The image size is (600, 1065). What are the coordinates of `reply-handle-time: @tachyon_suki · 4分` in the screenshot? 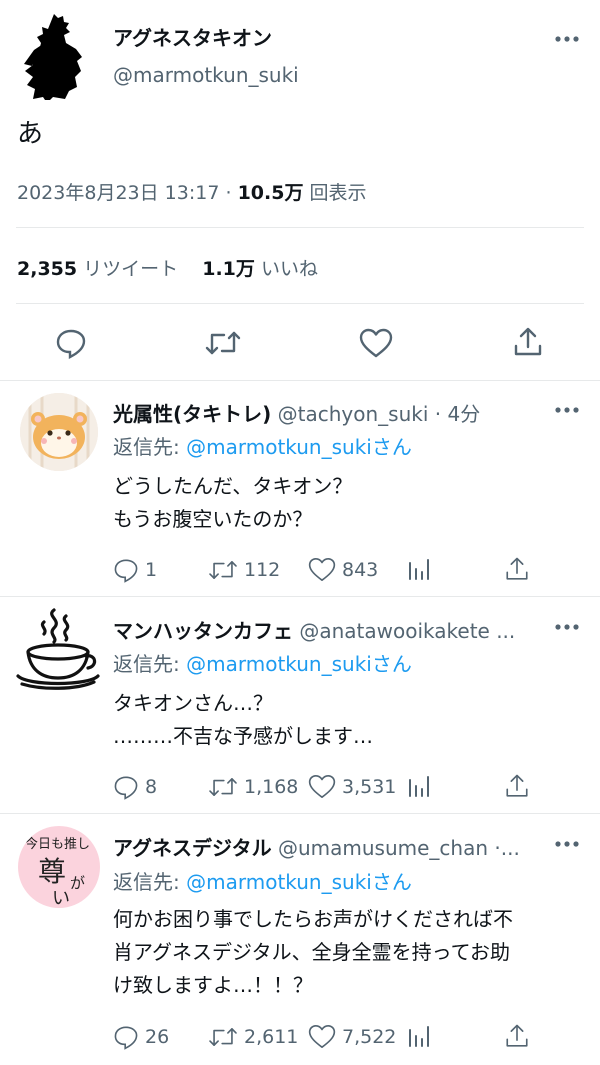 It's located at (379, 414).